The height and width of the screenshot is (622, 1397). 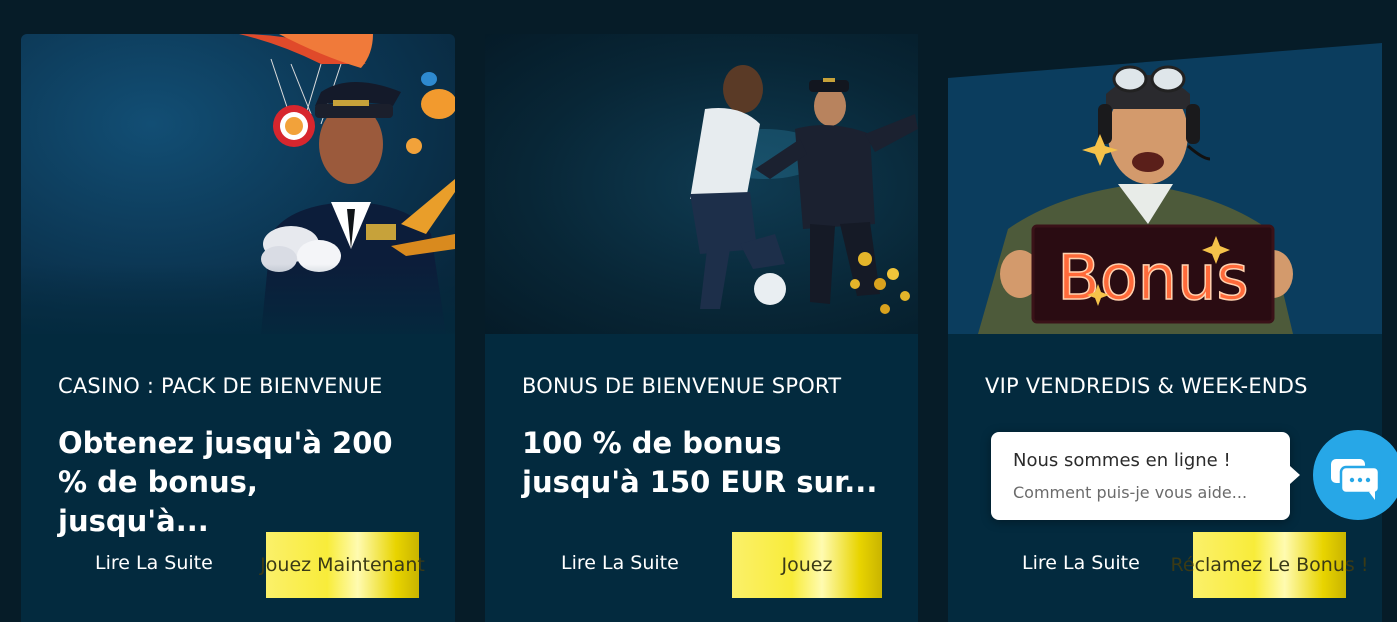 I want to click on promo-category: VIP VENDREDIS & WEEK-ENDS, so click(x=1146, y=386).